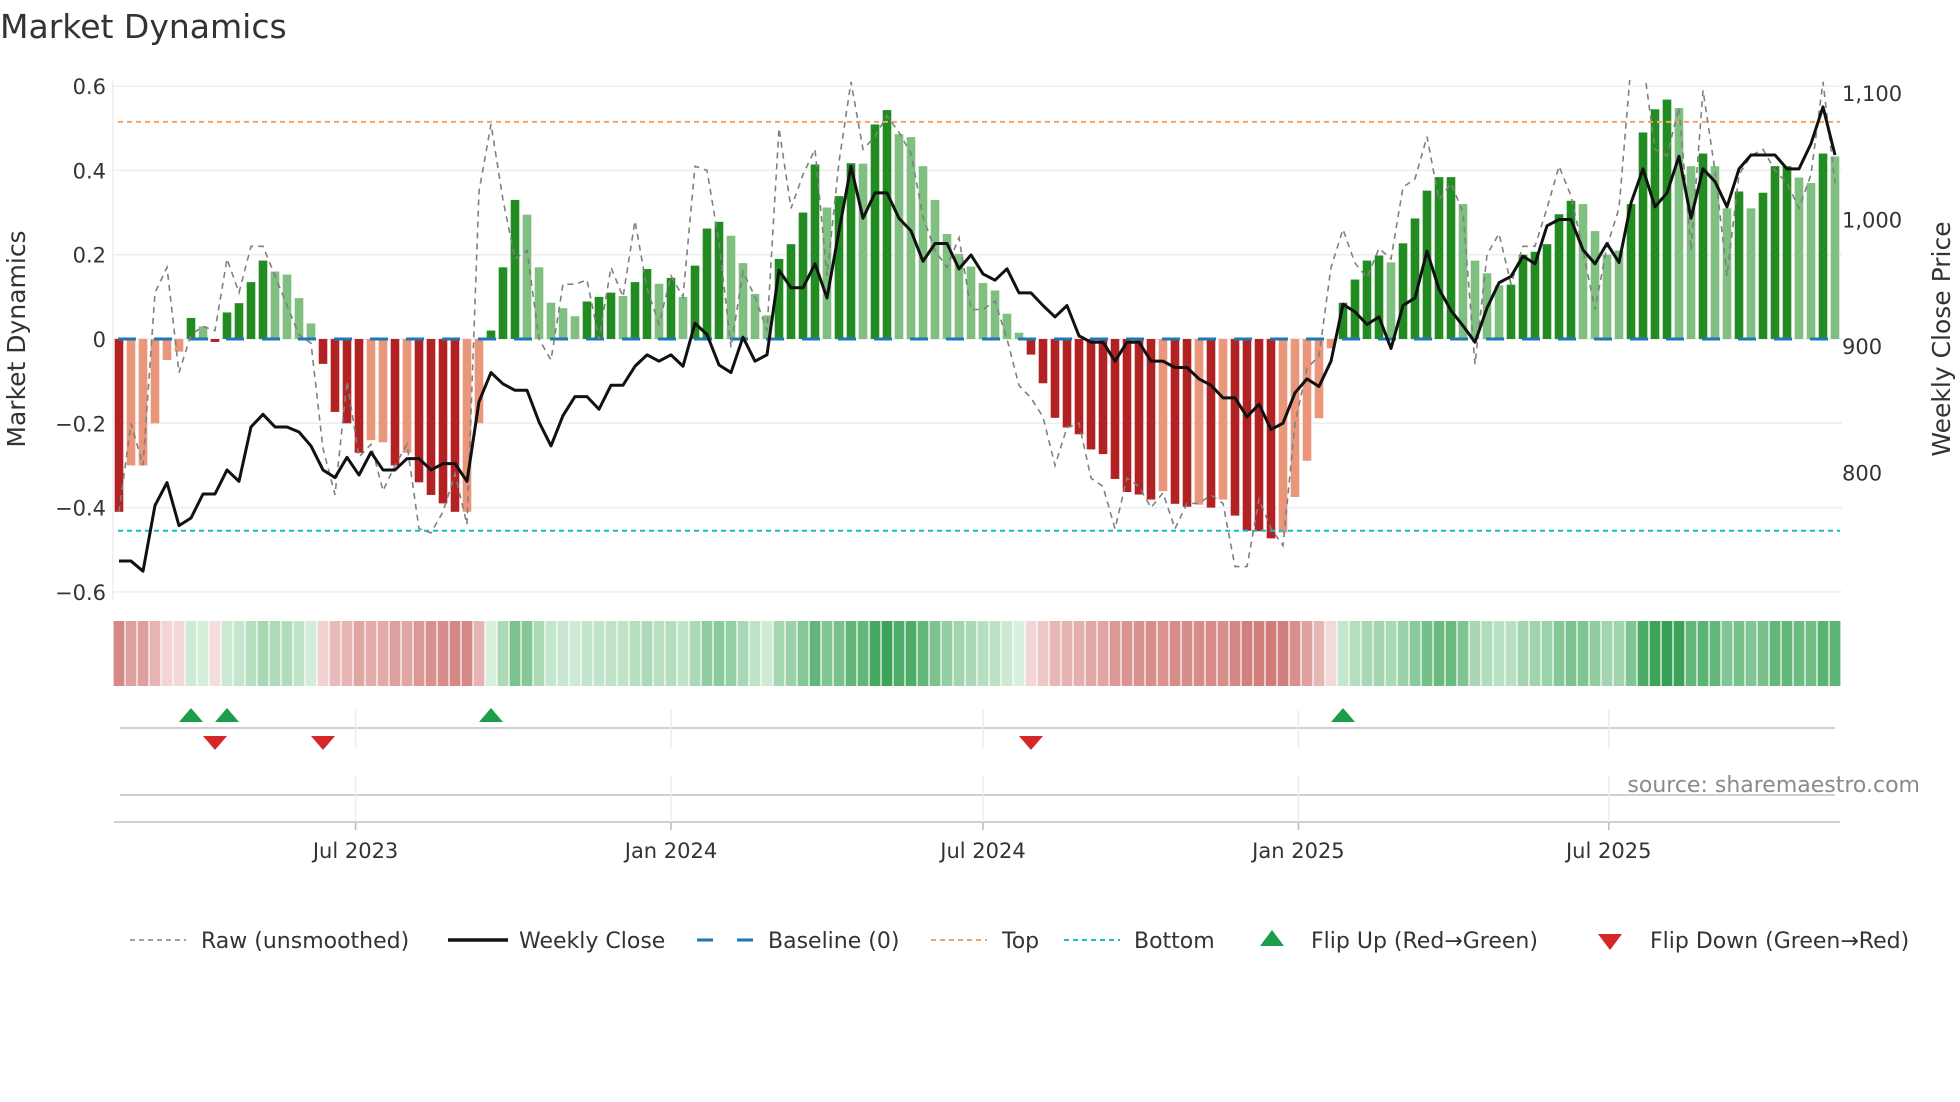 This screenshot has height=1102, width=1960. Describe the element at coordinates (1872, 221) in the screenshot. I see `y2-tick-label: 1,000` at that location.